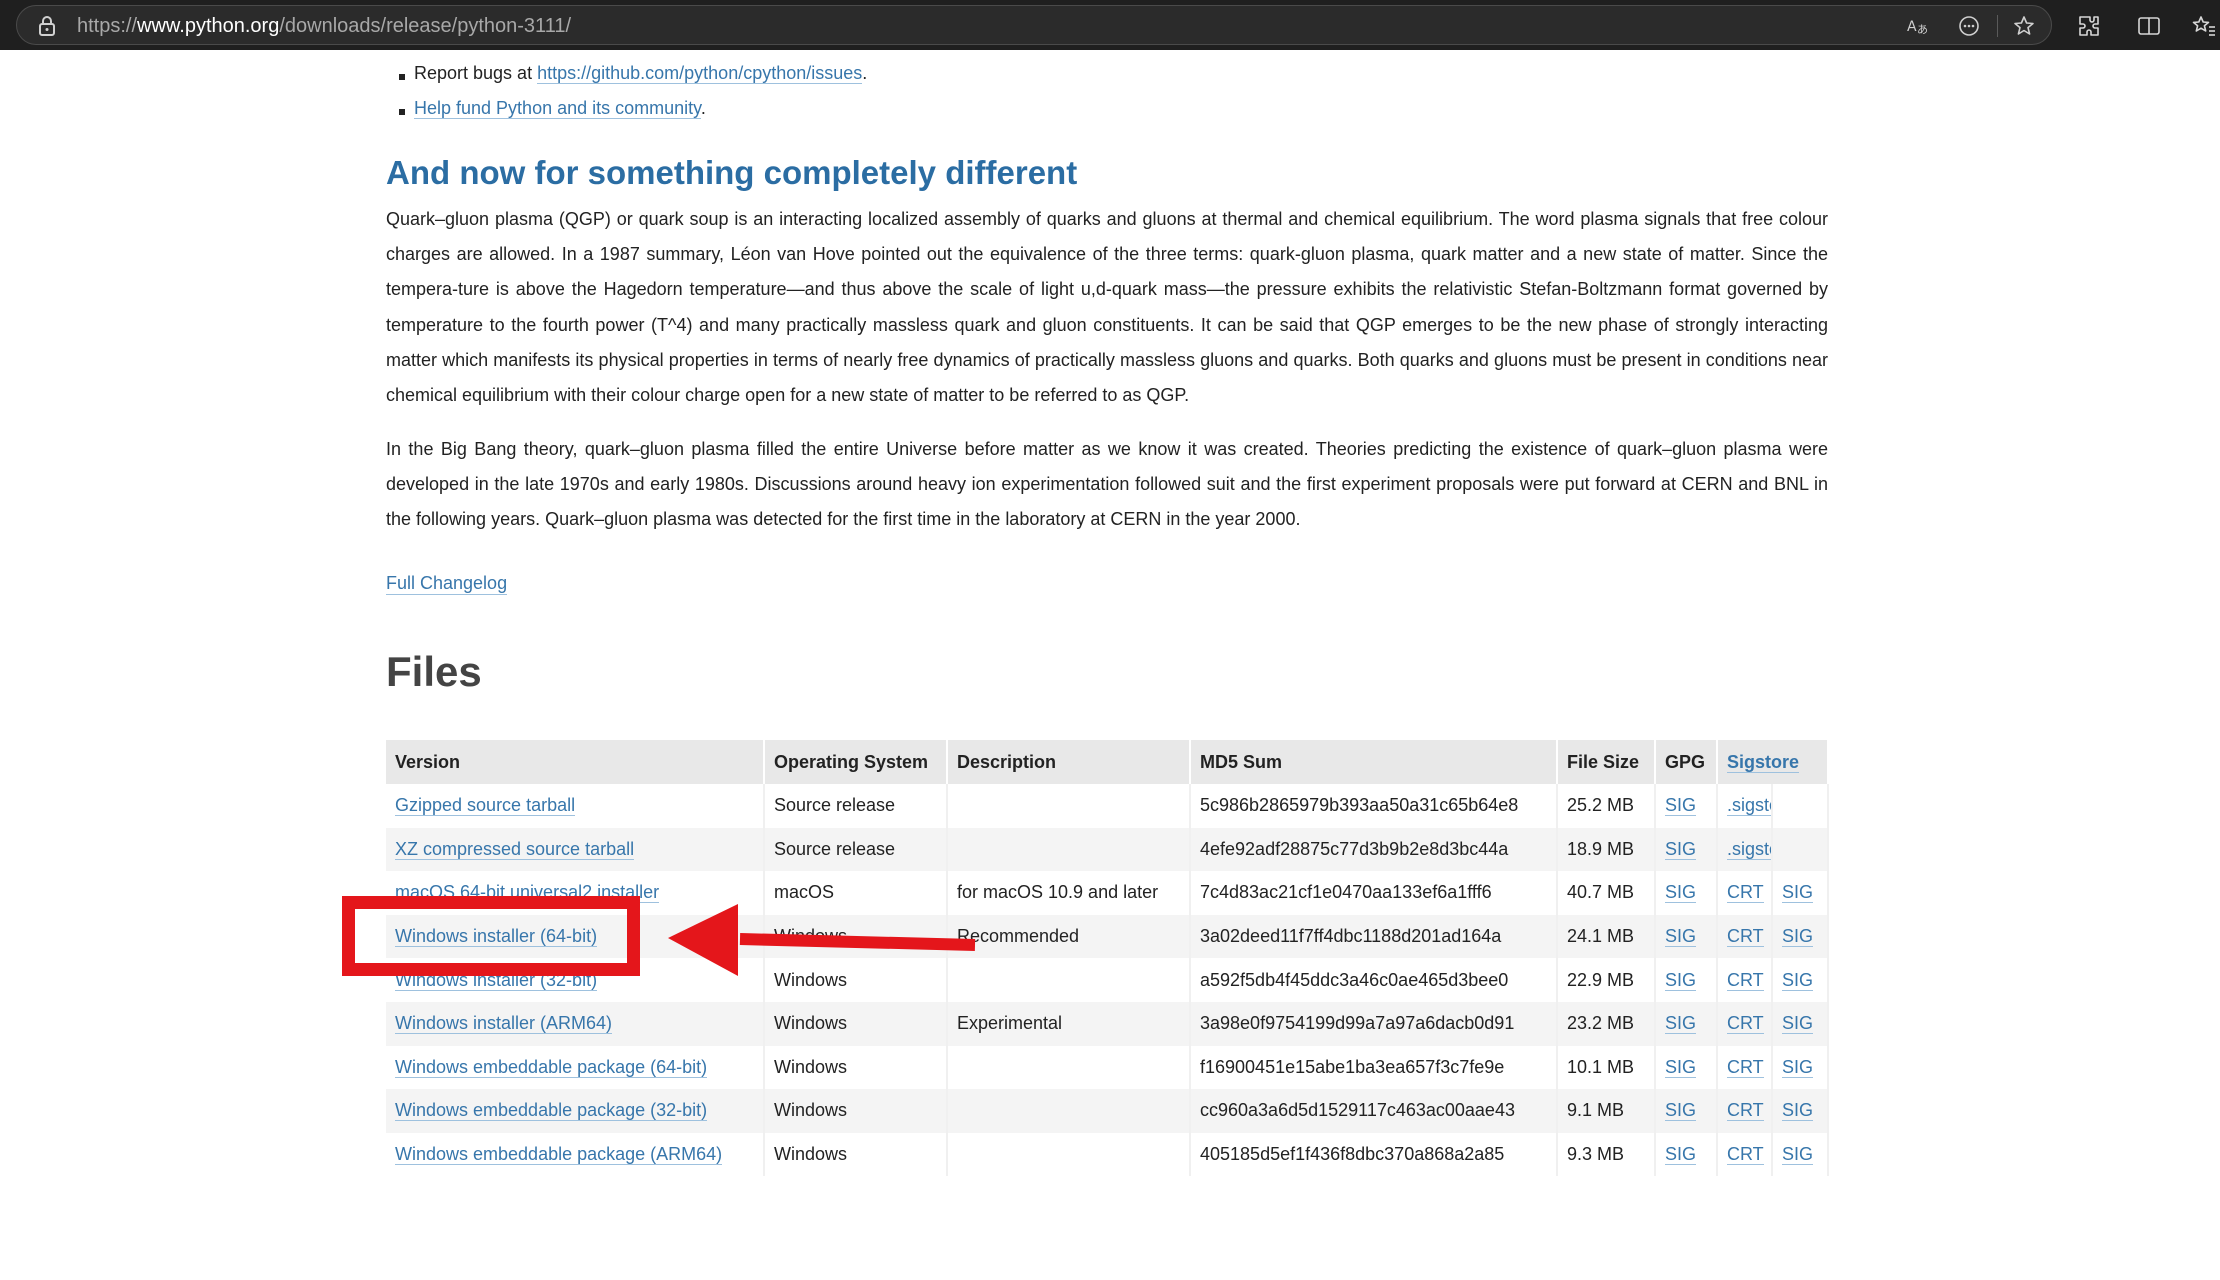  Describe the element at coordinates (835, 848) in the screenshot. I see `os-cell: Source release` at that location.